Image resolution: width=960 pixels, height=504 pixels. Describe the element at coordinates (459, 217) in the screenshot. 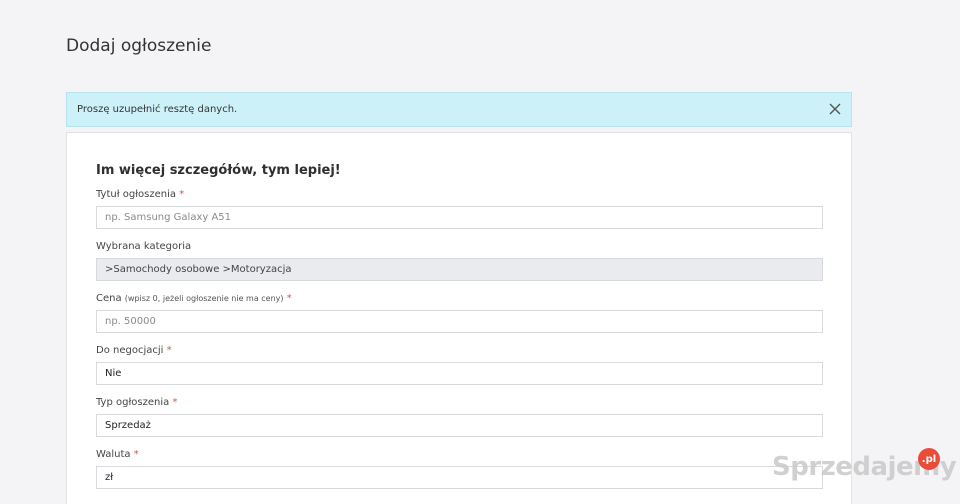

I see `title-input: np. Samsung Galaxy A51` at that location.